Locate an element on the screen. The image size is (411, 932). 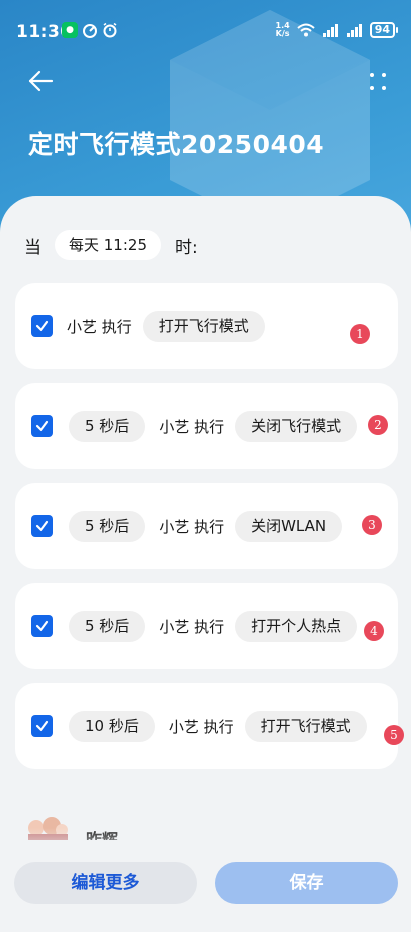
battery-indicator: 94 is located at coordinates (384, 30).